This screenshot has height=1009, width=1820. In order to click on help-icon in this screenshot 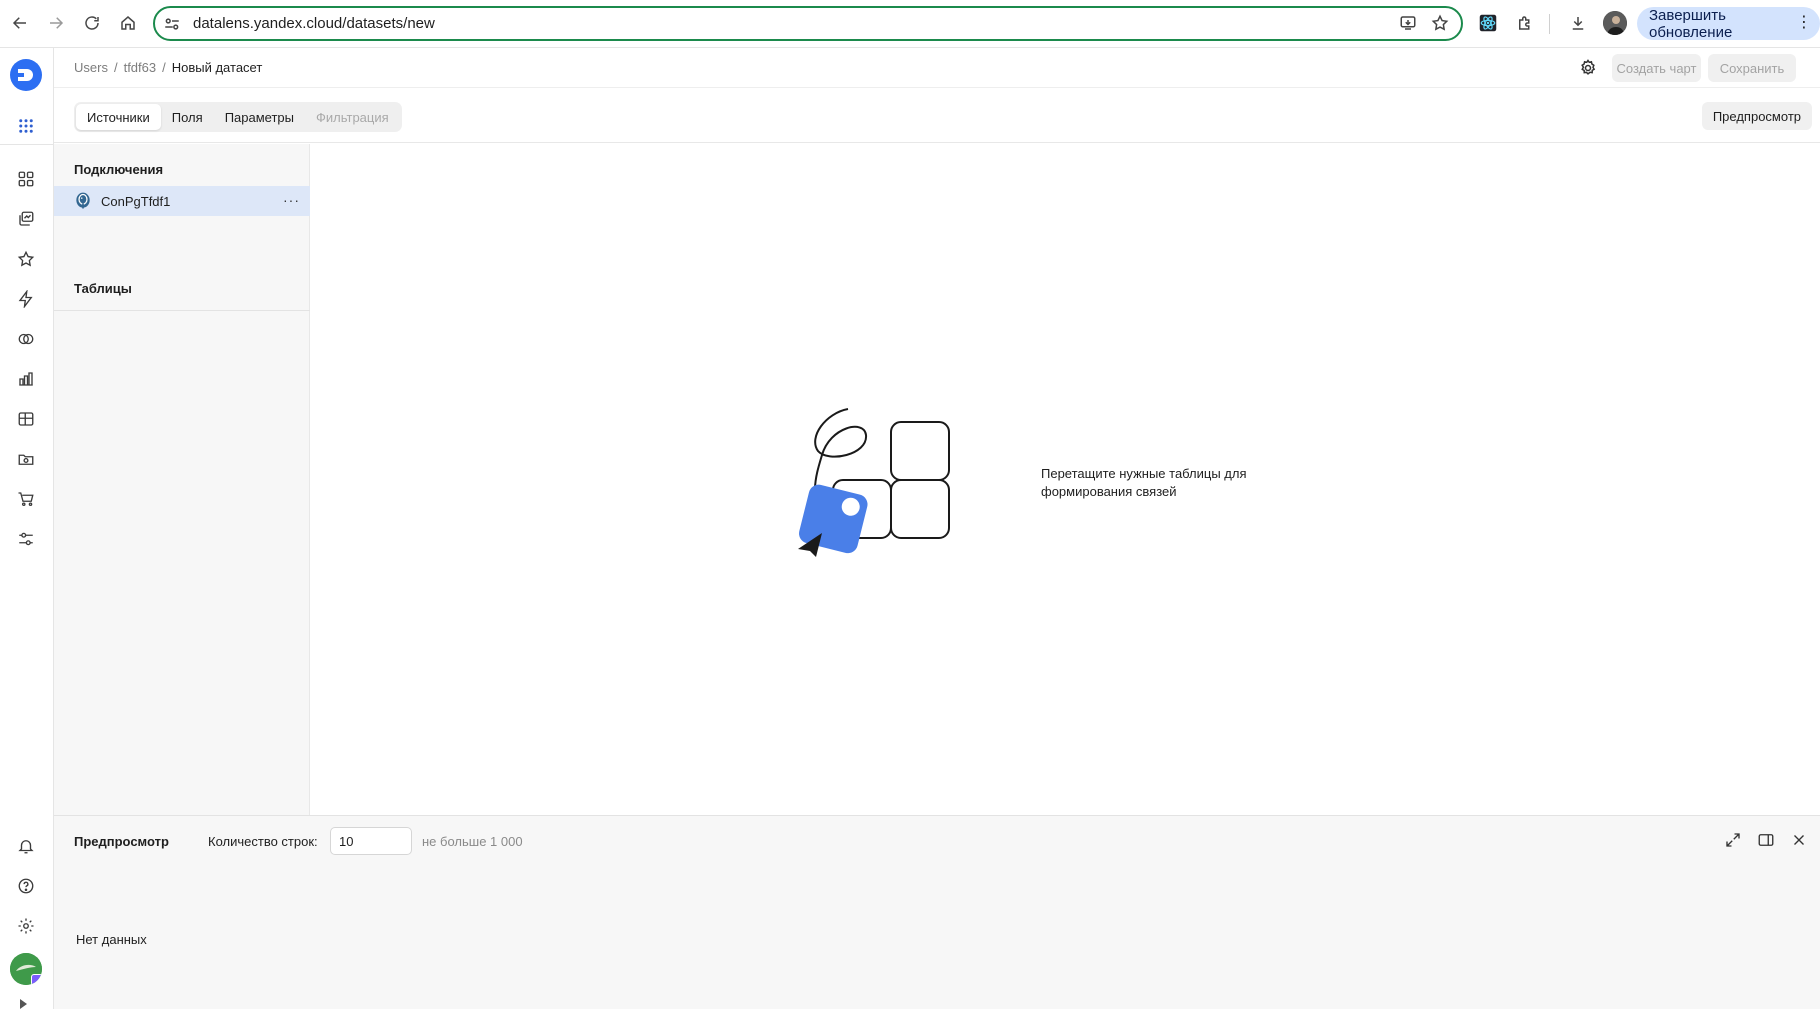, I will do `click(26, 886)`.